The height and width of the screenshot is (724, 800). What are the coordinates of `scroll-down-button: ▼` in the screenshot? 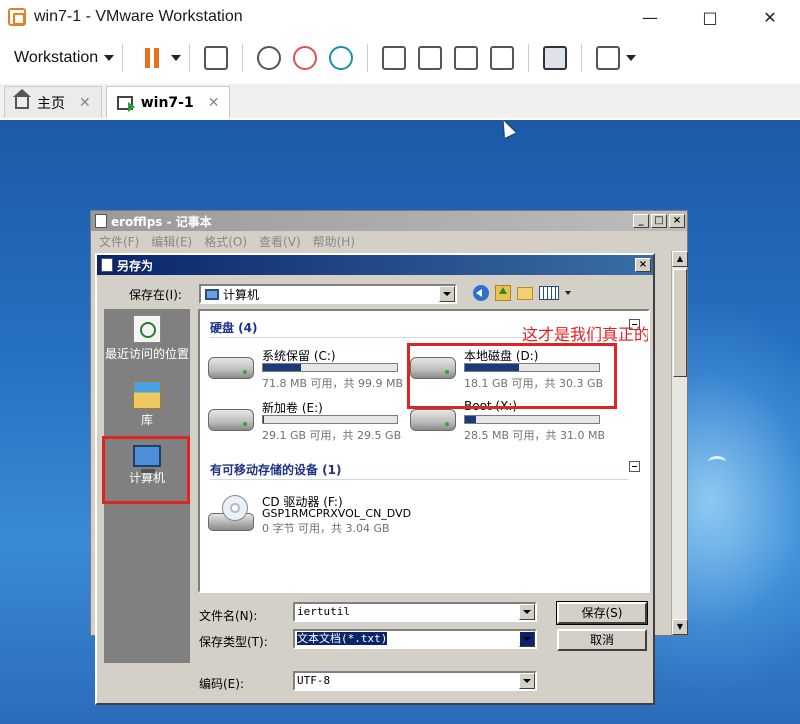 It's located at (680, 627).